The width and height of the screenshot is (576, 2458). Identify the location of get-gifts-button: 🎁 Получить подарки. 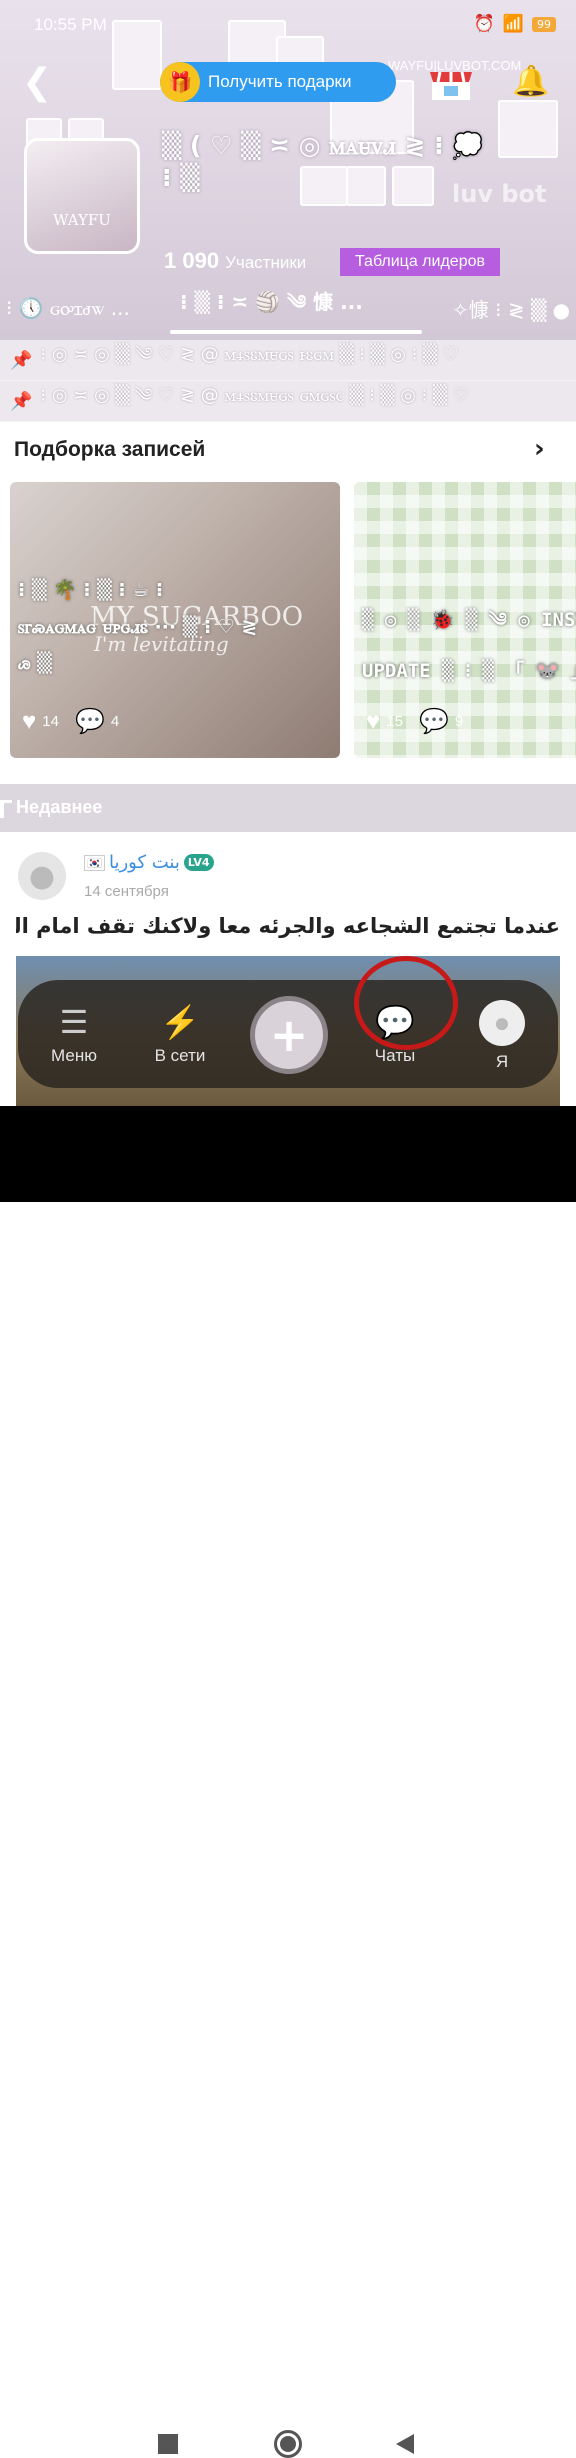
(278, 82).